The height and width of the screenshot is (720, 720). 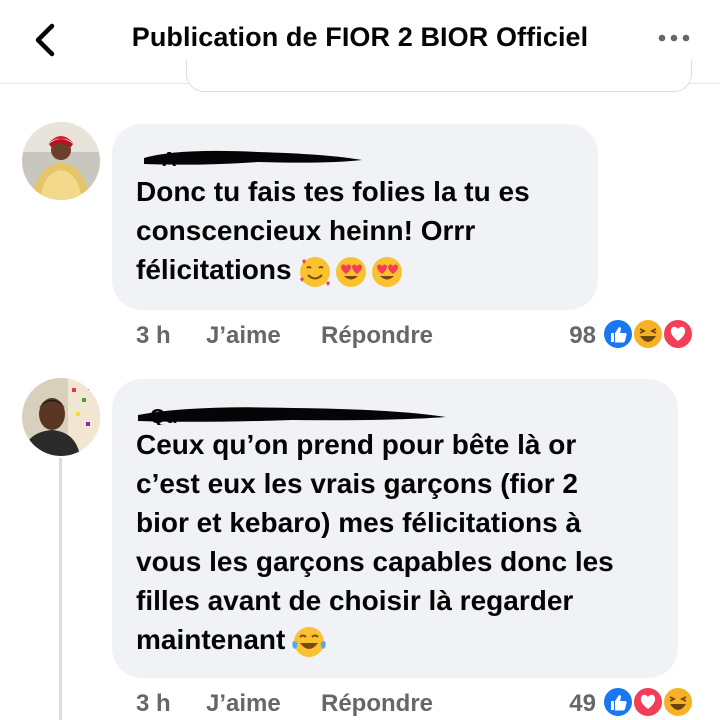 What do you see at coordinates (60, 589) in the screenshot?
I see `thread-line` at bounding box center [60, 589].